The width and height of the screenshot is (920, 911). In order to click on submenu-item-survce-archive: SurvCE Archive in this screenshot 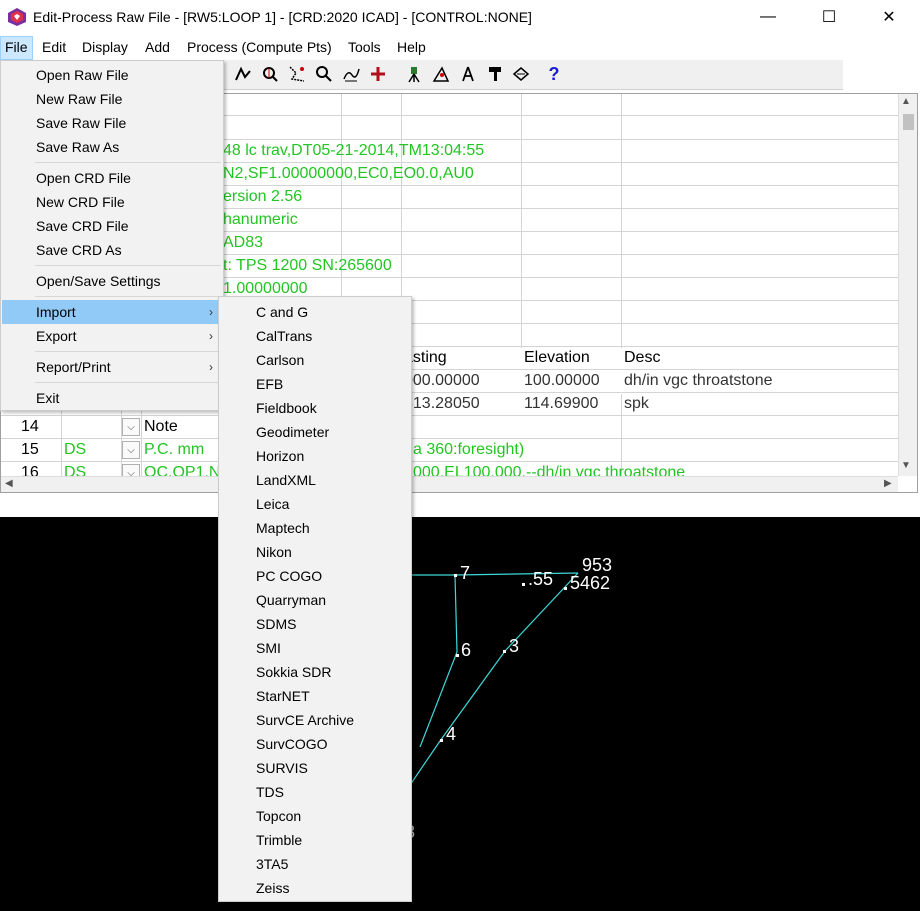, I will do `click(315, 720)`.